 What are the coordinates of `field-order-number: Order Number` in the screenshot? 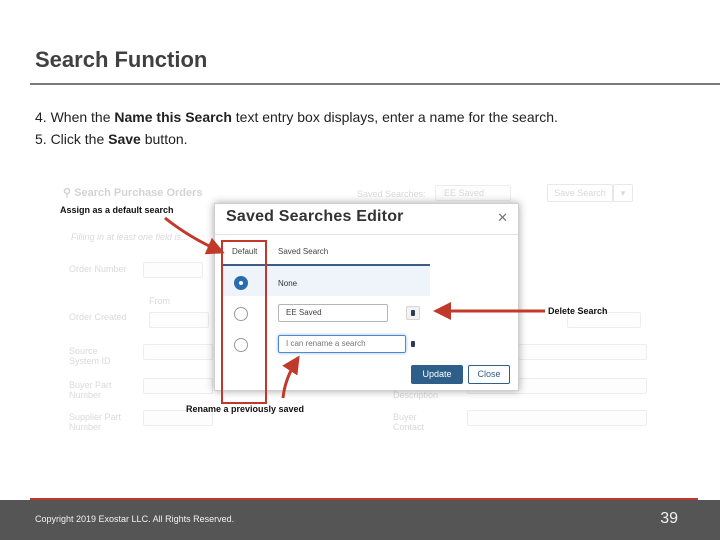 It's located at (98, 269).